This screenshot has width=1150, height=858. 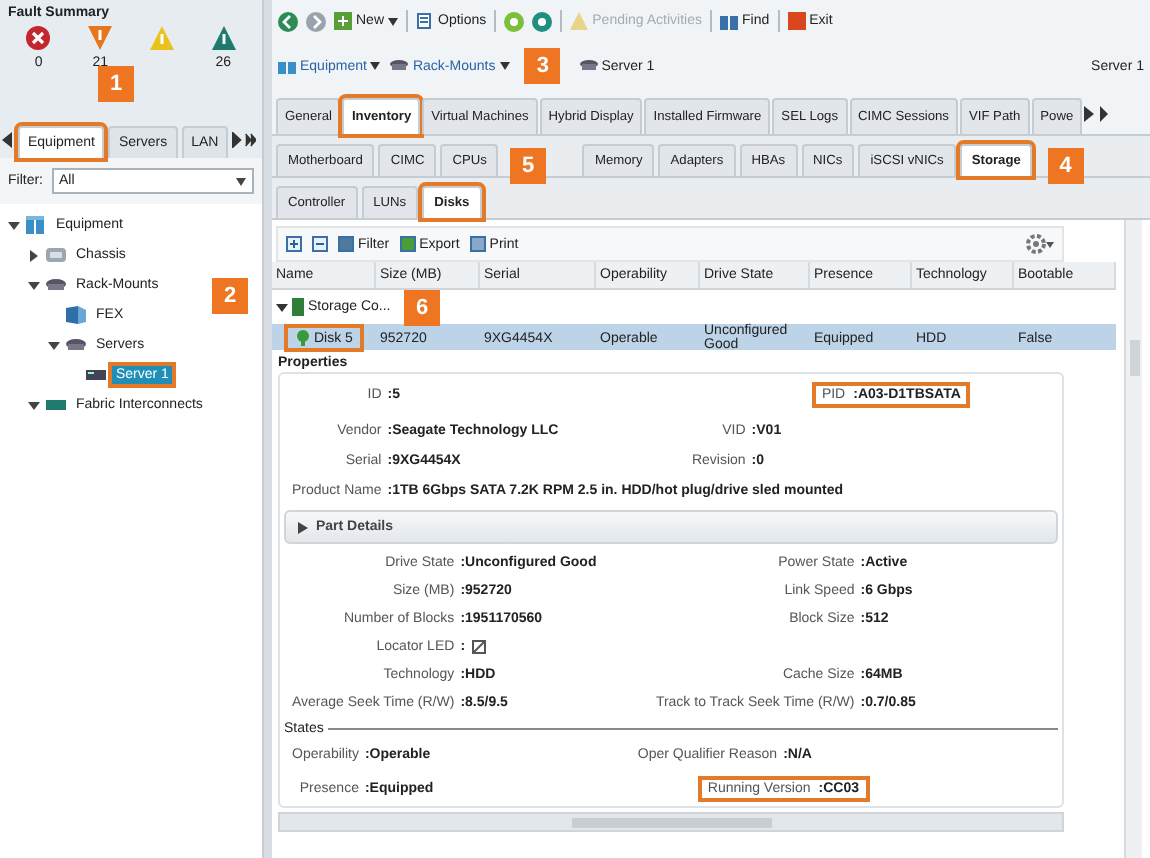 I want to click on callout-badge: 1, so click(x=116, y=84).